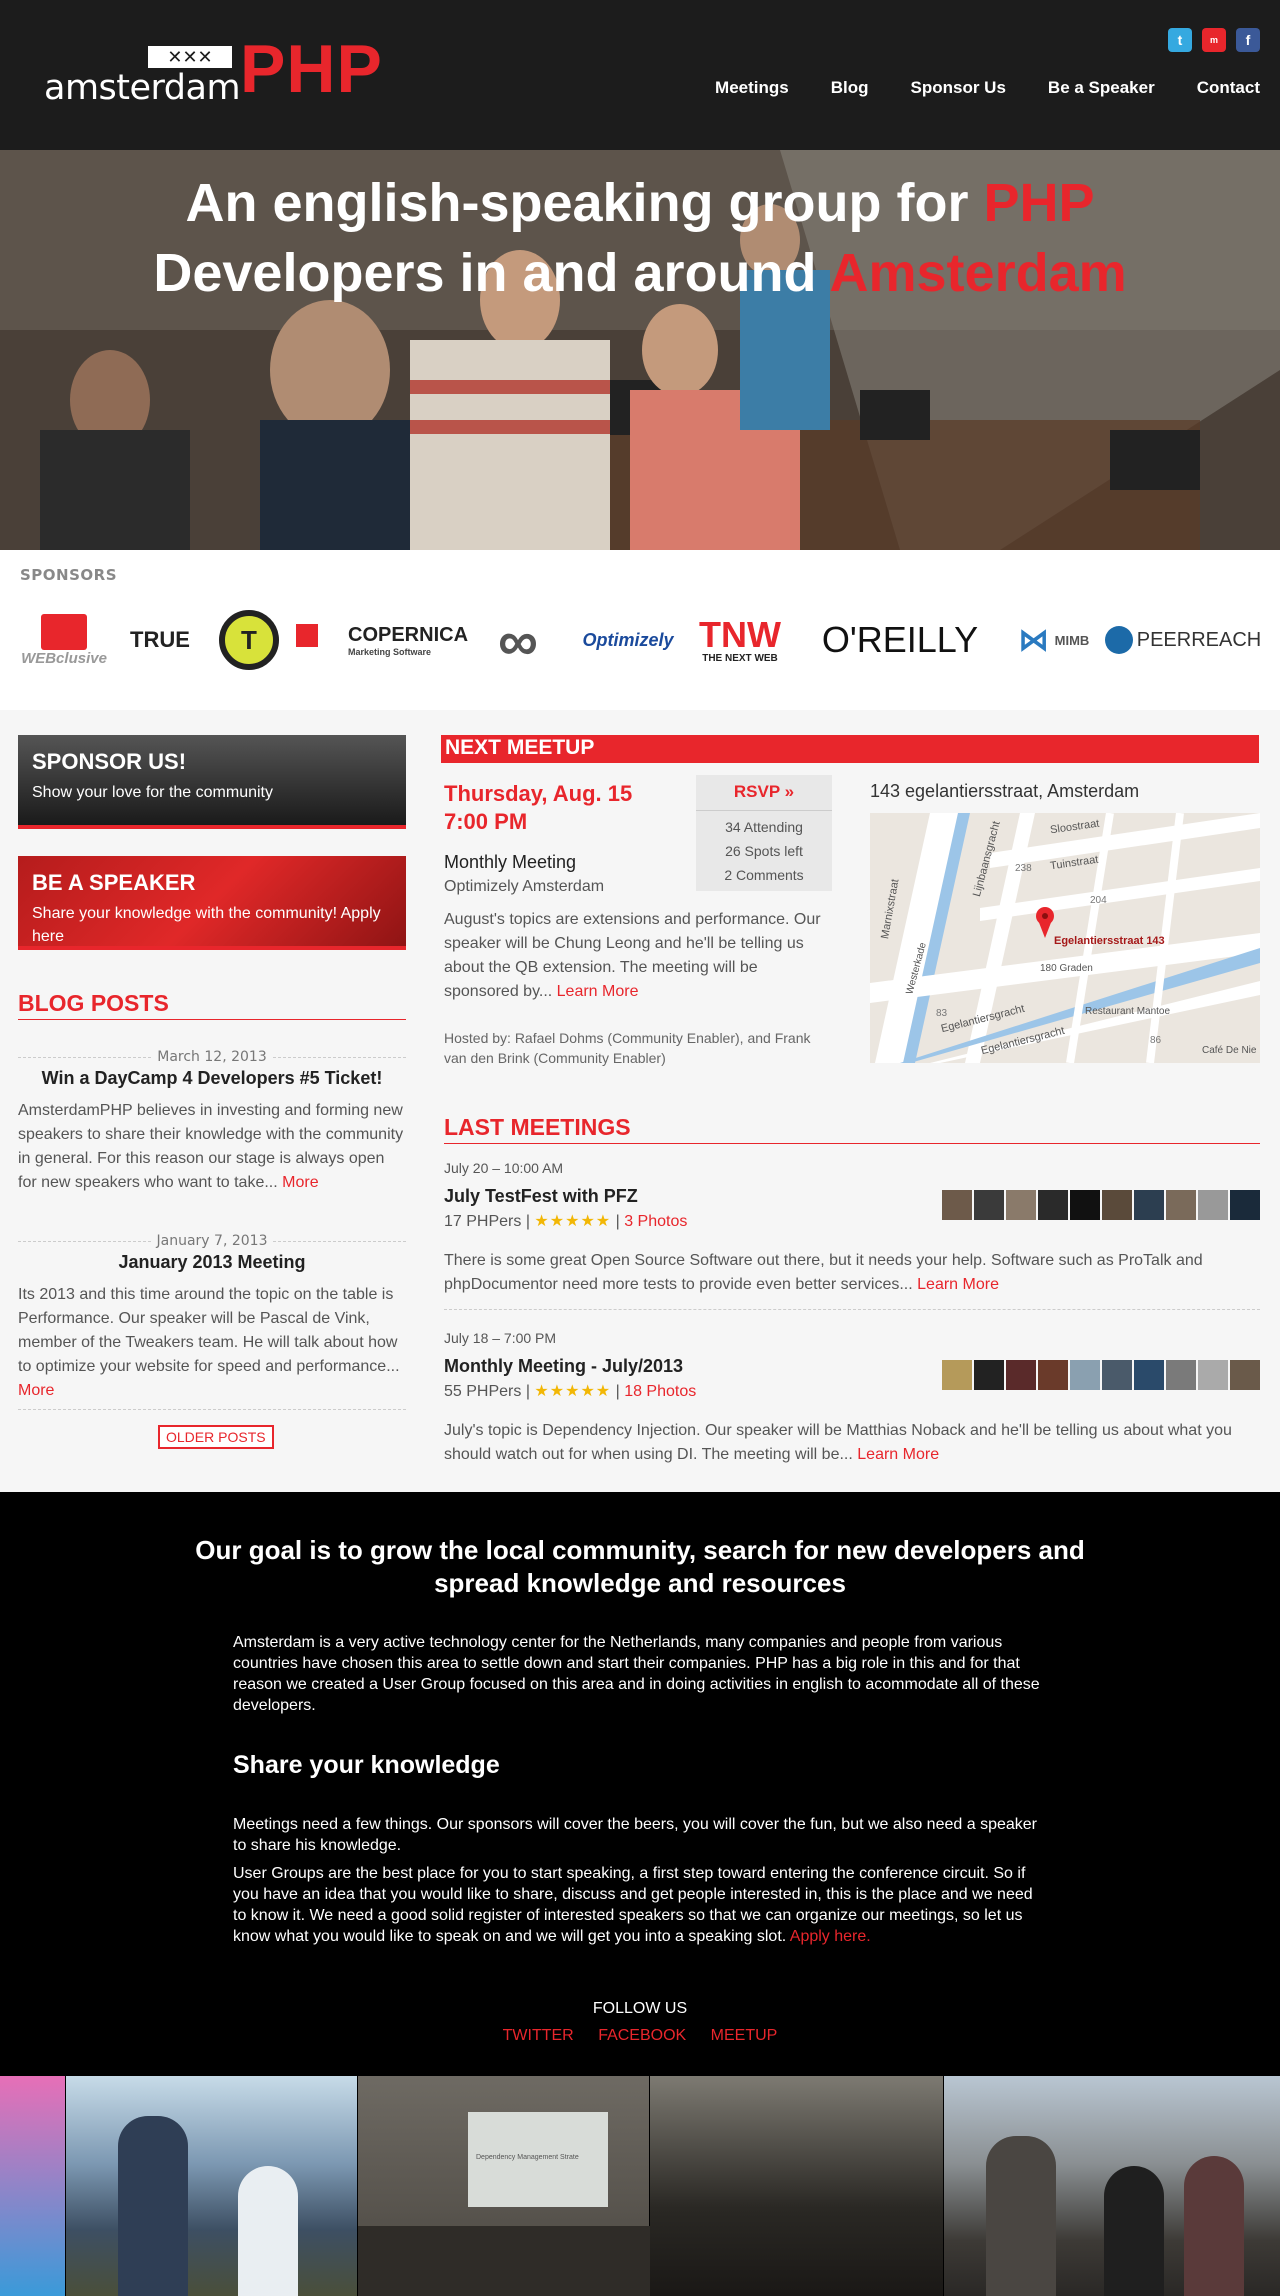  What do you see at coordinates (764, 875) in the screenshot?
I see `comments-count: 2 Comments` at bounding box center [764, 875].